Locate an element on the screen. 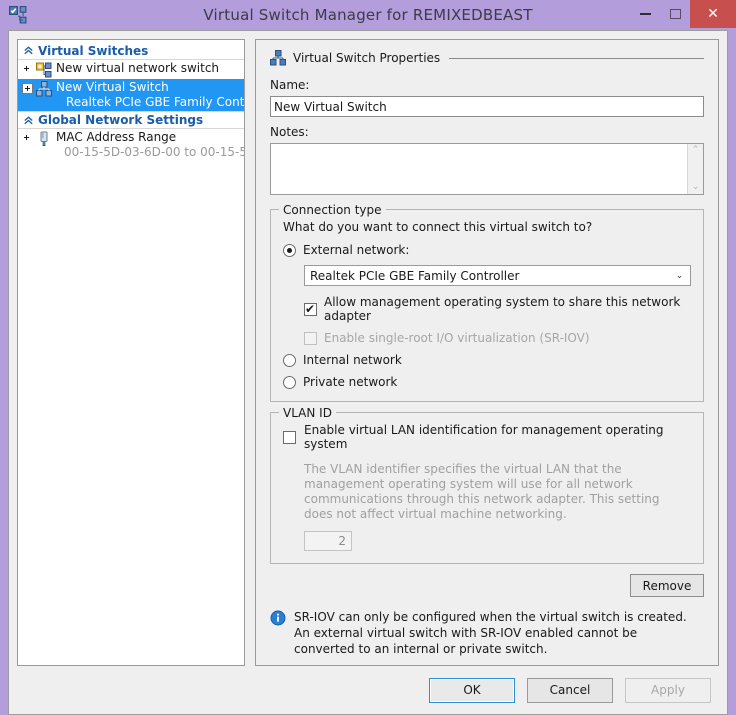  remove-button-row: Remove is located at coordinates (487, 585).